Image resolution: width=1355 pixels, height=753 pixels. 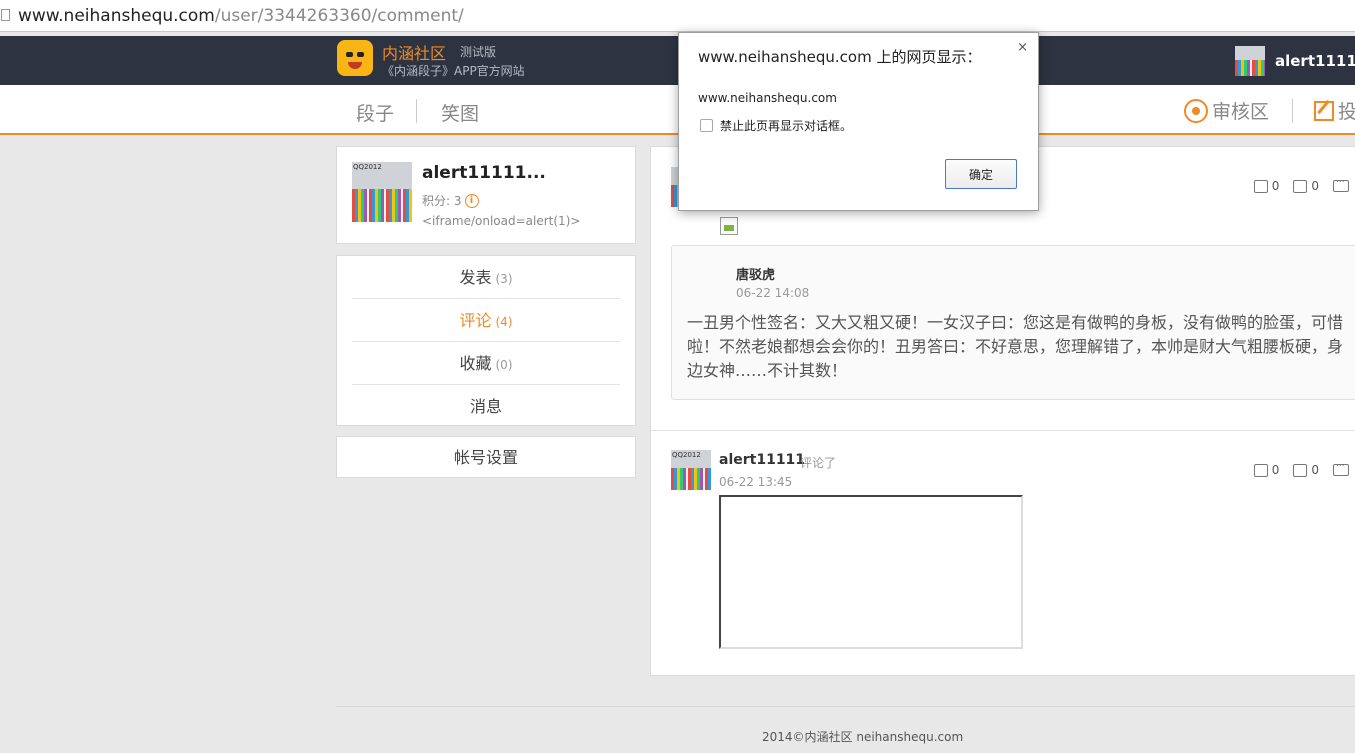 What do you see at coordinates (1022, 47) in the screenshot?
I see `close-icon: ×` at bounding box center [1022, 47].